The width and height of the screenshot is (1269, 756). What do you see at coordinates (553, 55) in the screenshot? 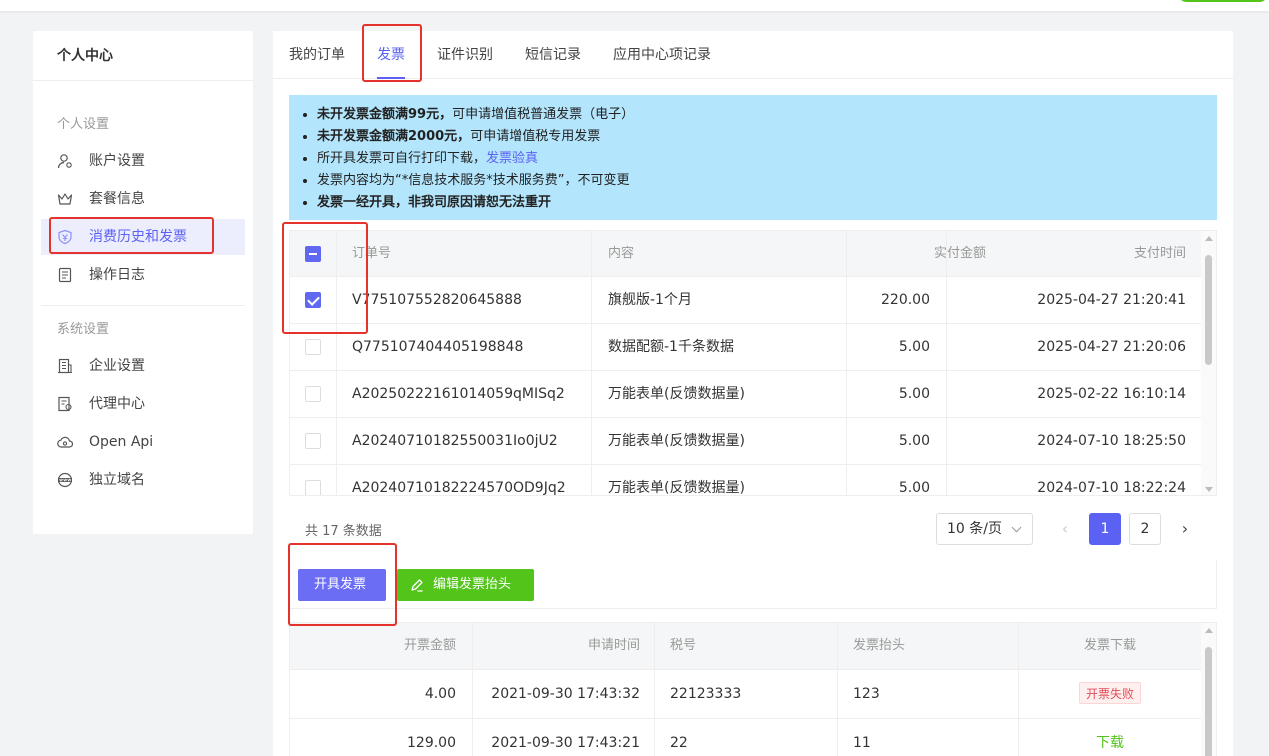
I see `tab-sms-records: 短信记录` at bounding box center [553, 55].